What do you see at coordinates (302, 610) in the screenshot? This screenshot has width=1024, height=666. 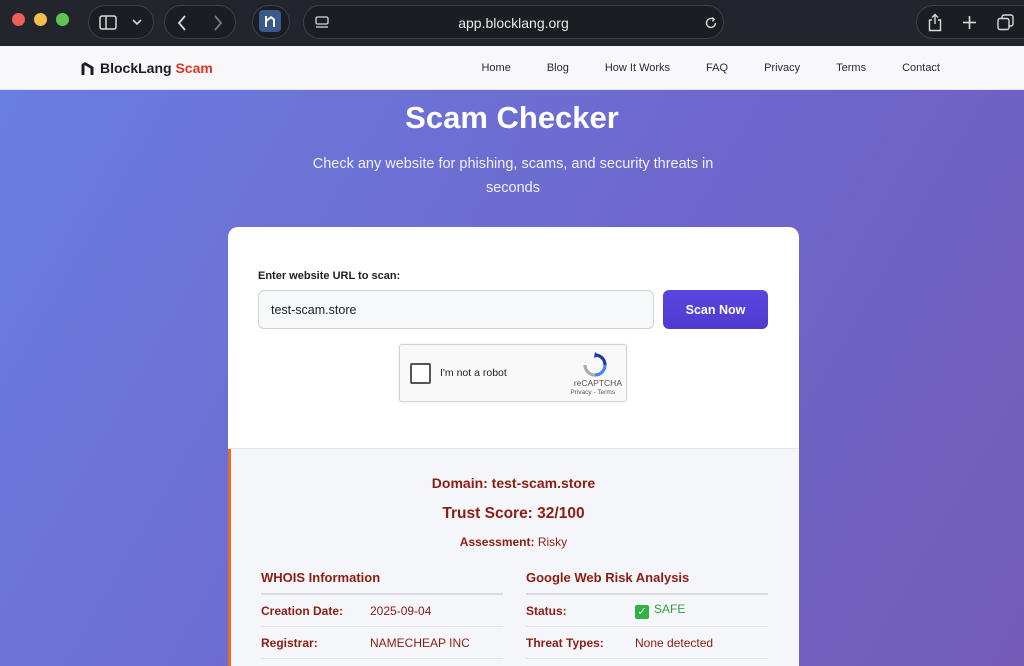 I see `row-key: Creation Date:` at bounding box center [302, 610].